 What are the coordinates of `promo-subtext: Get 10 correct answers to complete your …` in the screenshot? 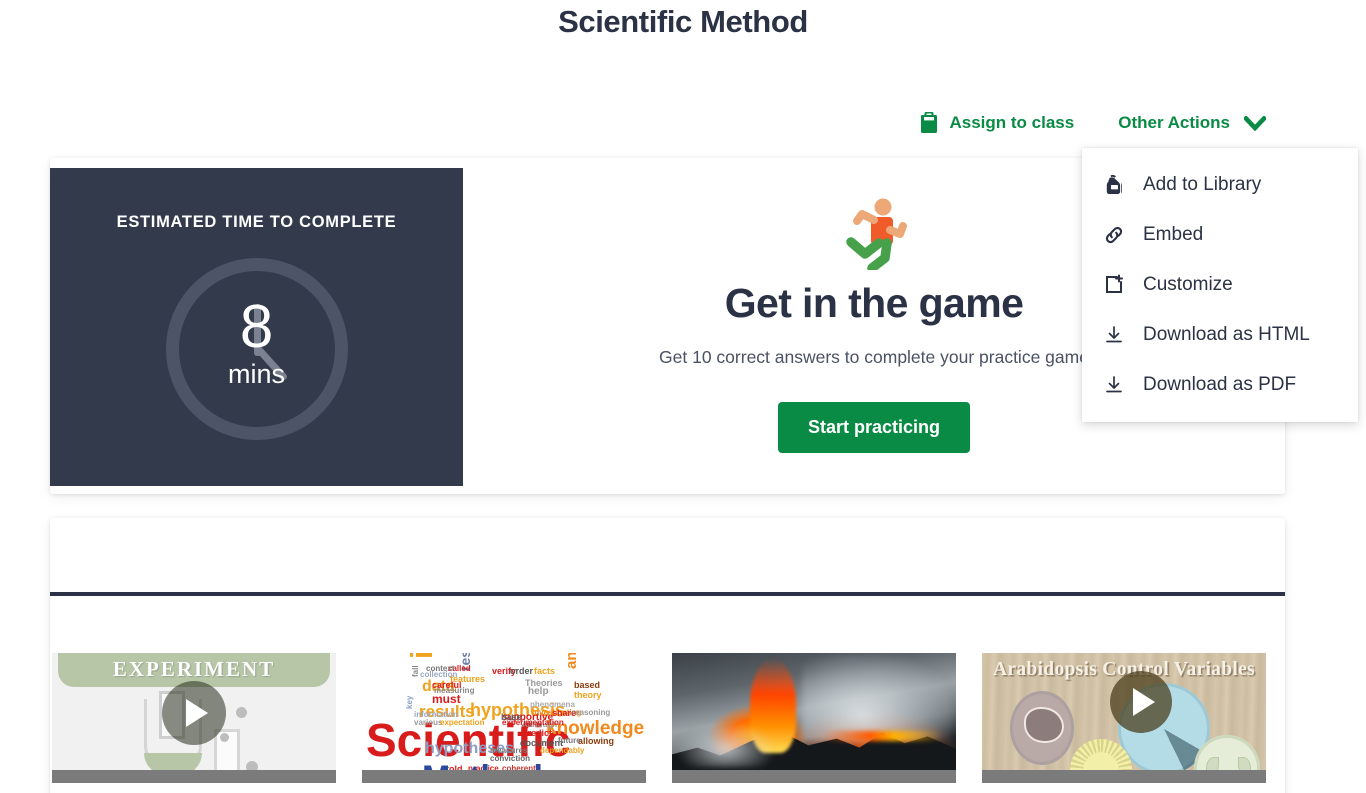 It's located at (874, 357).